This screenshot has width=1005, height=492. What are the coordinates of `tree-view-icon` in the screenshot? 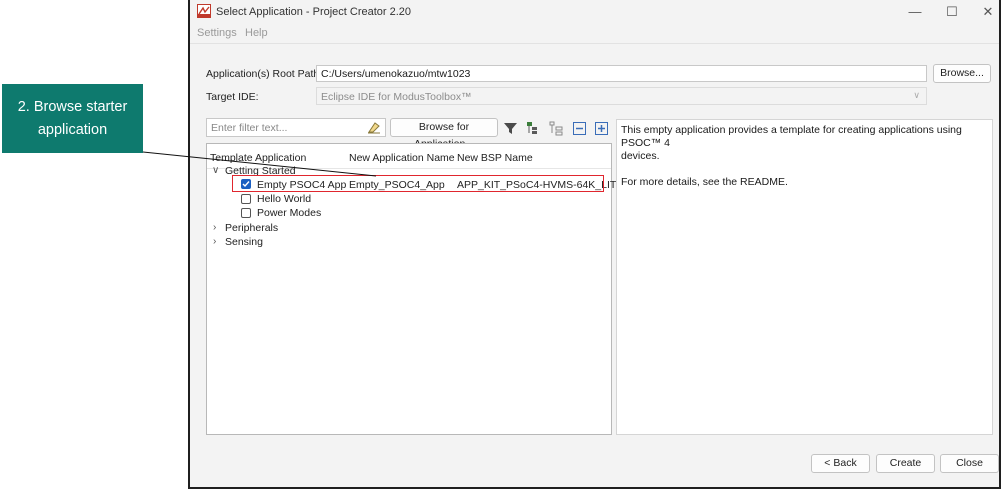 It's located at (556, 128).